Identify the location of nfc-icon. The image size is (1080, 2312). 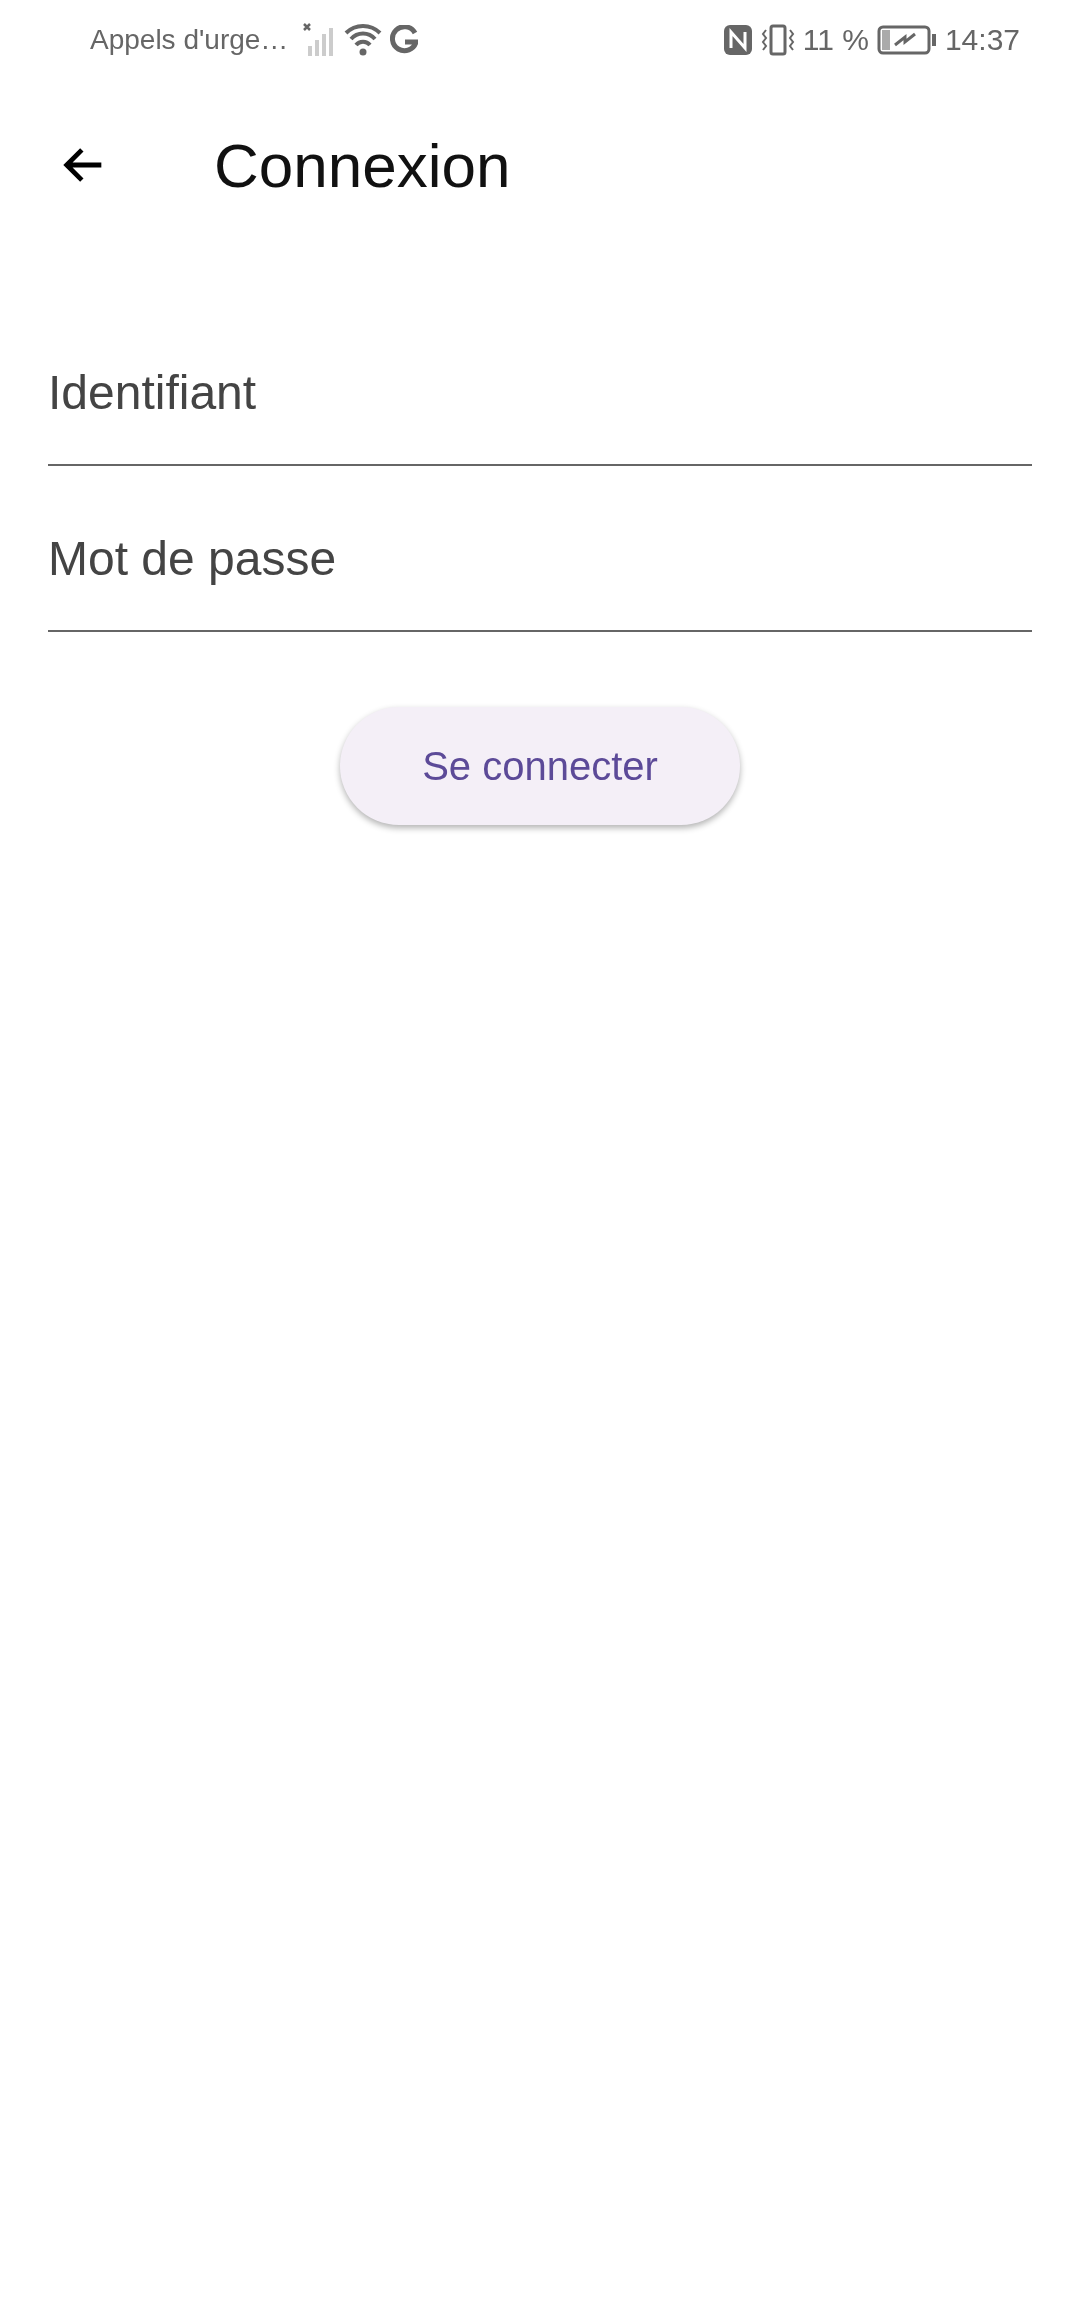
(737, 40).